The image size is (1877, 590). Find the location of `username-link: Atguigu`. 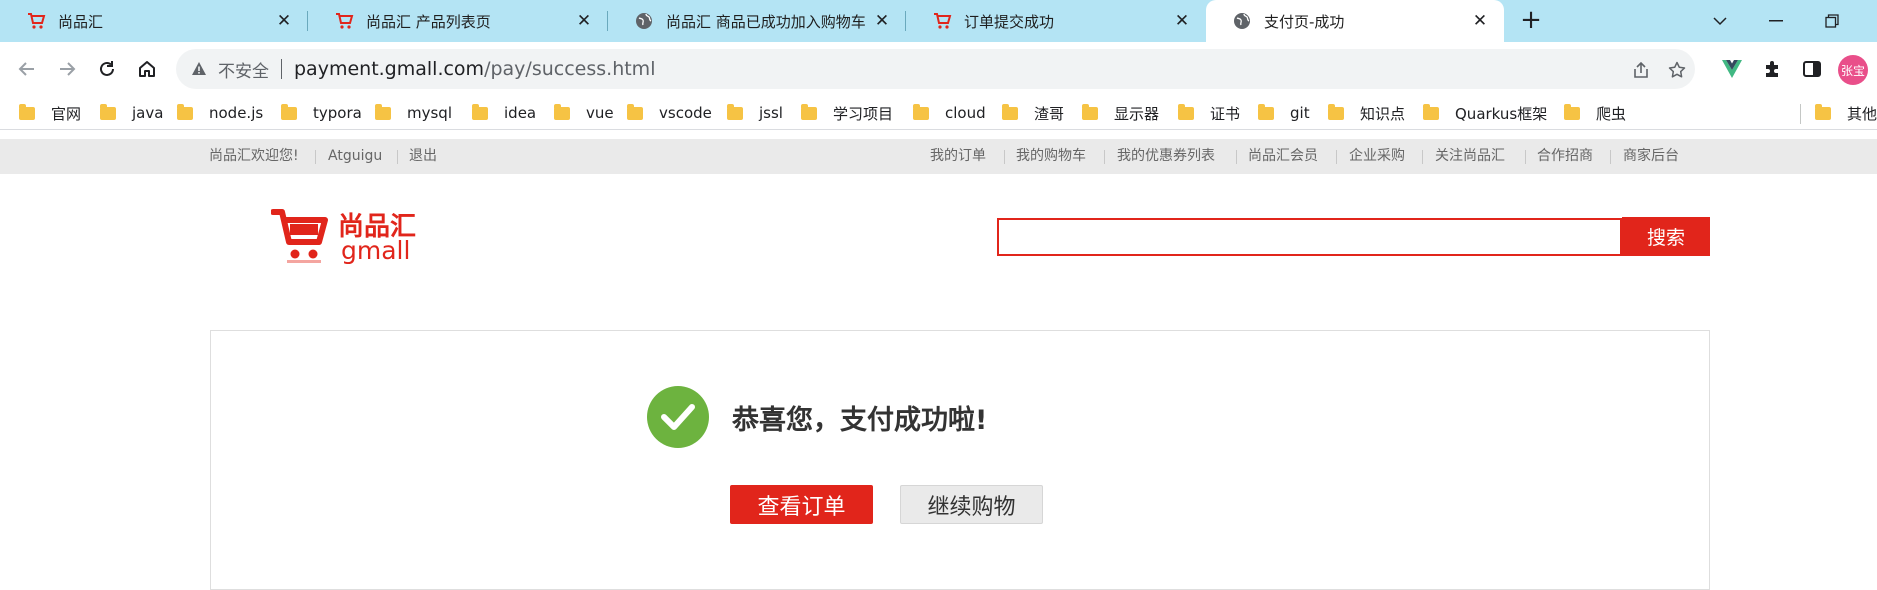

username-link: Atguigu is located at coordinates (355, 156).